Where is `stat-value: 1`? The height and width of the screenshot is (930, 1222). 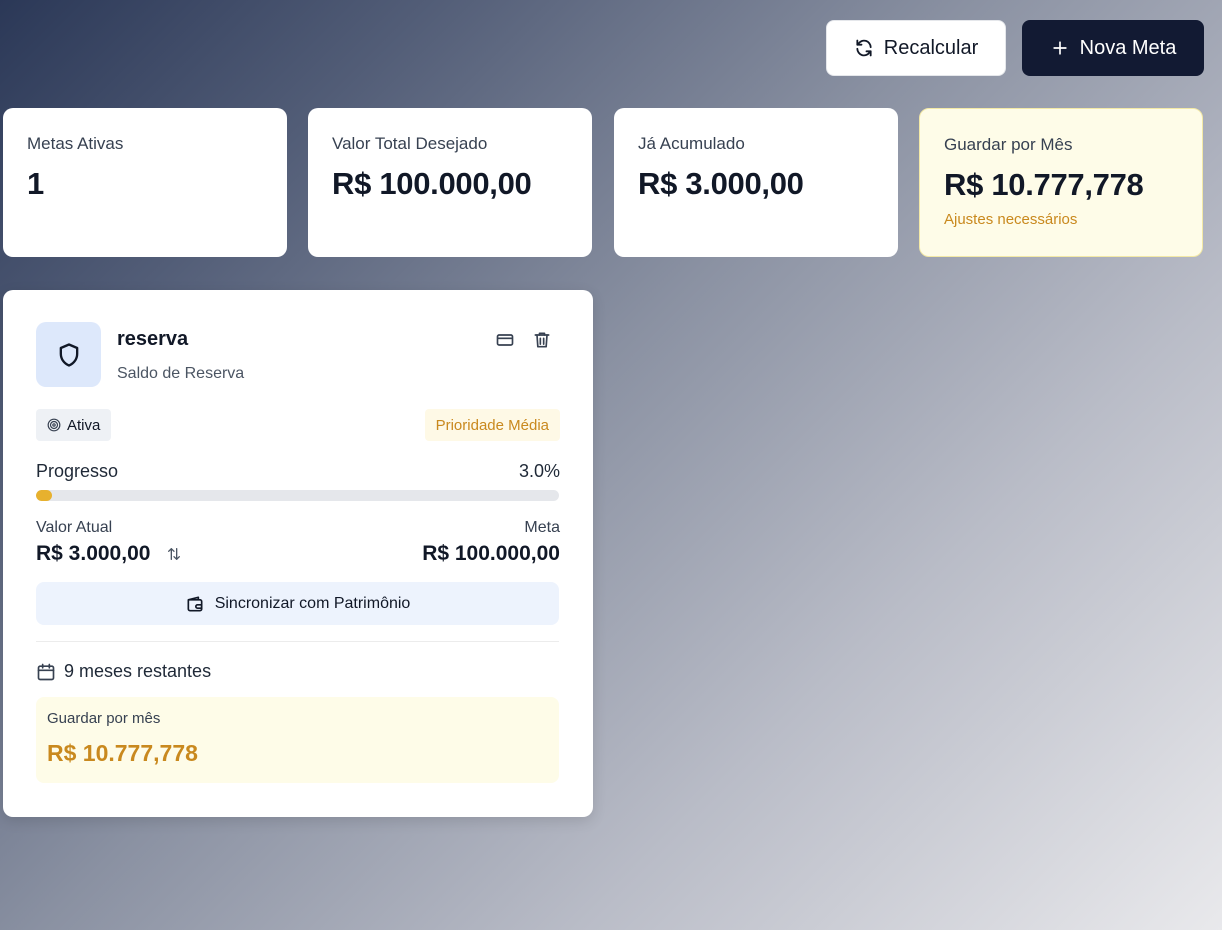
stat-value: 1 is located at coordinates (35, 183).